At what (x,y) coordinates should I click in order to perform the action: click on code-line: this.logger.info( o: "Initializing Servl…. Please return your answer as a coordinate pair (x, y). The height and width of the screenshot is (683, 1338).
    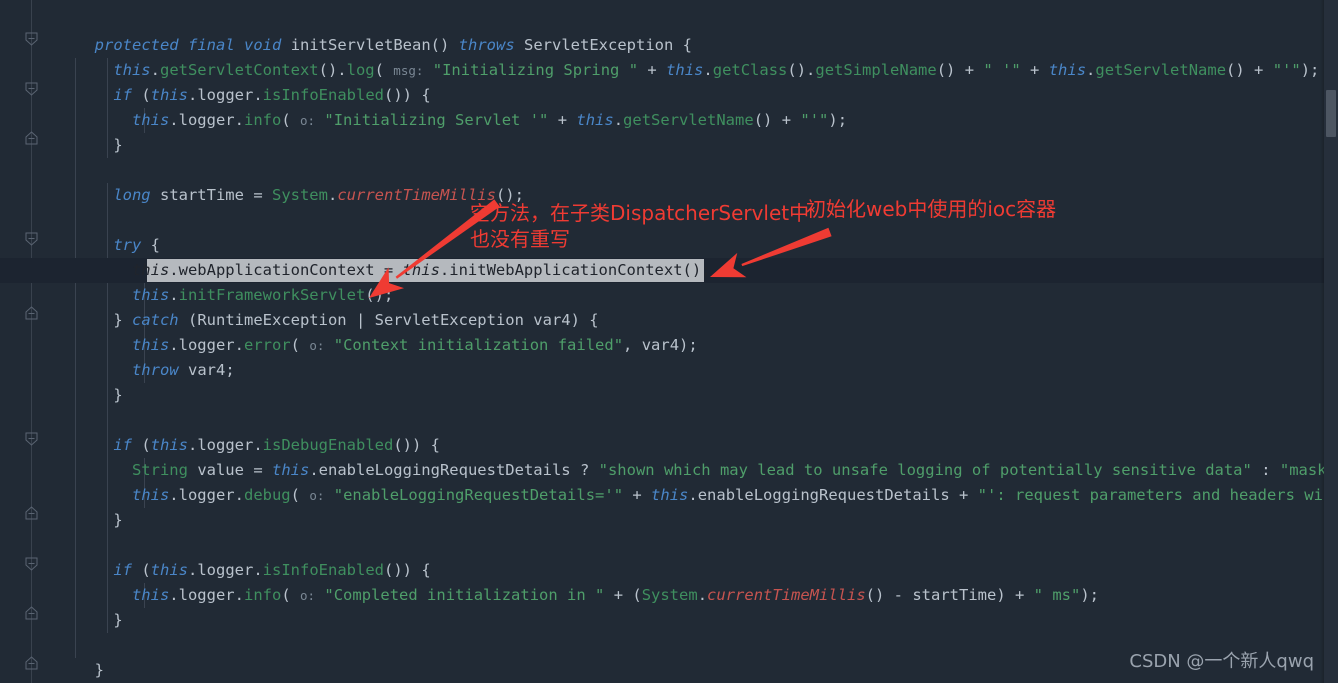
    Looking at the image, I should click on (423, 120).